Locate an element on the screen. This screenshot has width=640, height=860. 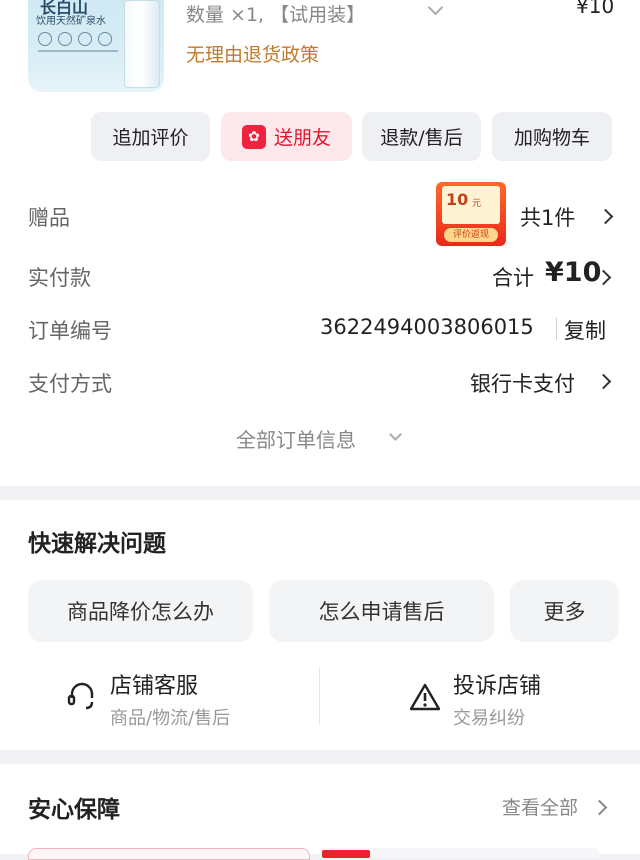
thumb-subtitle: 饮用天然矿泉水 is located at coordinates (71, 21).